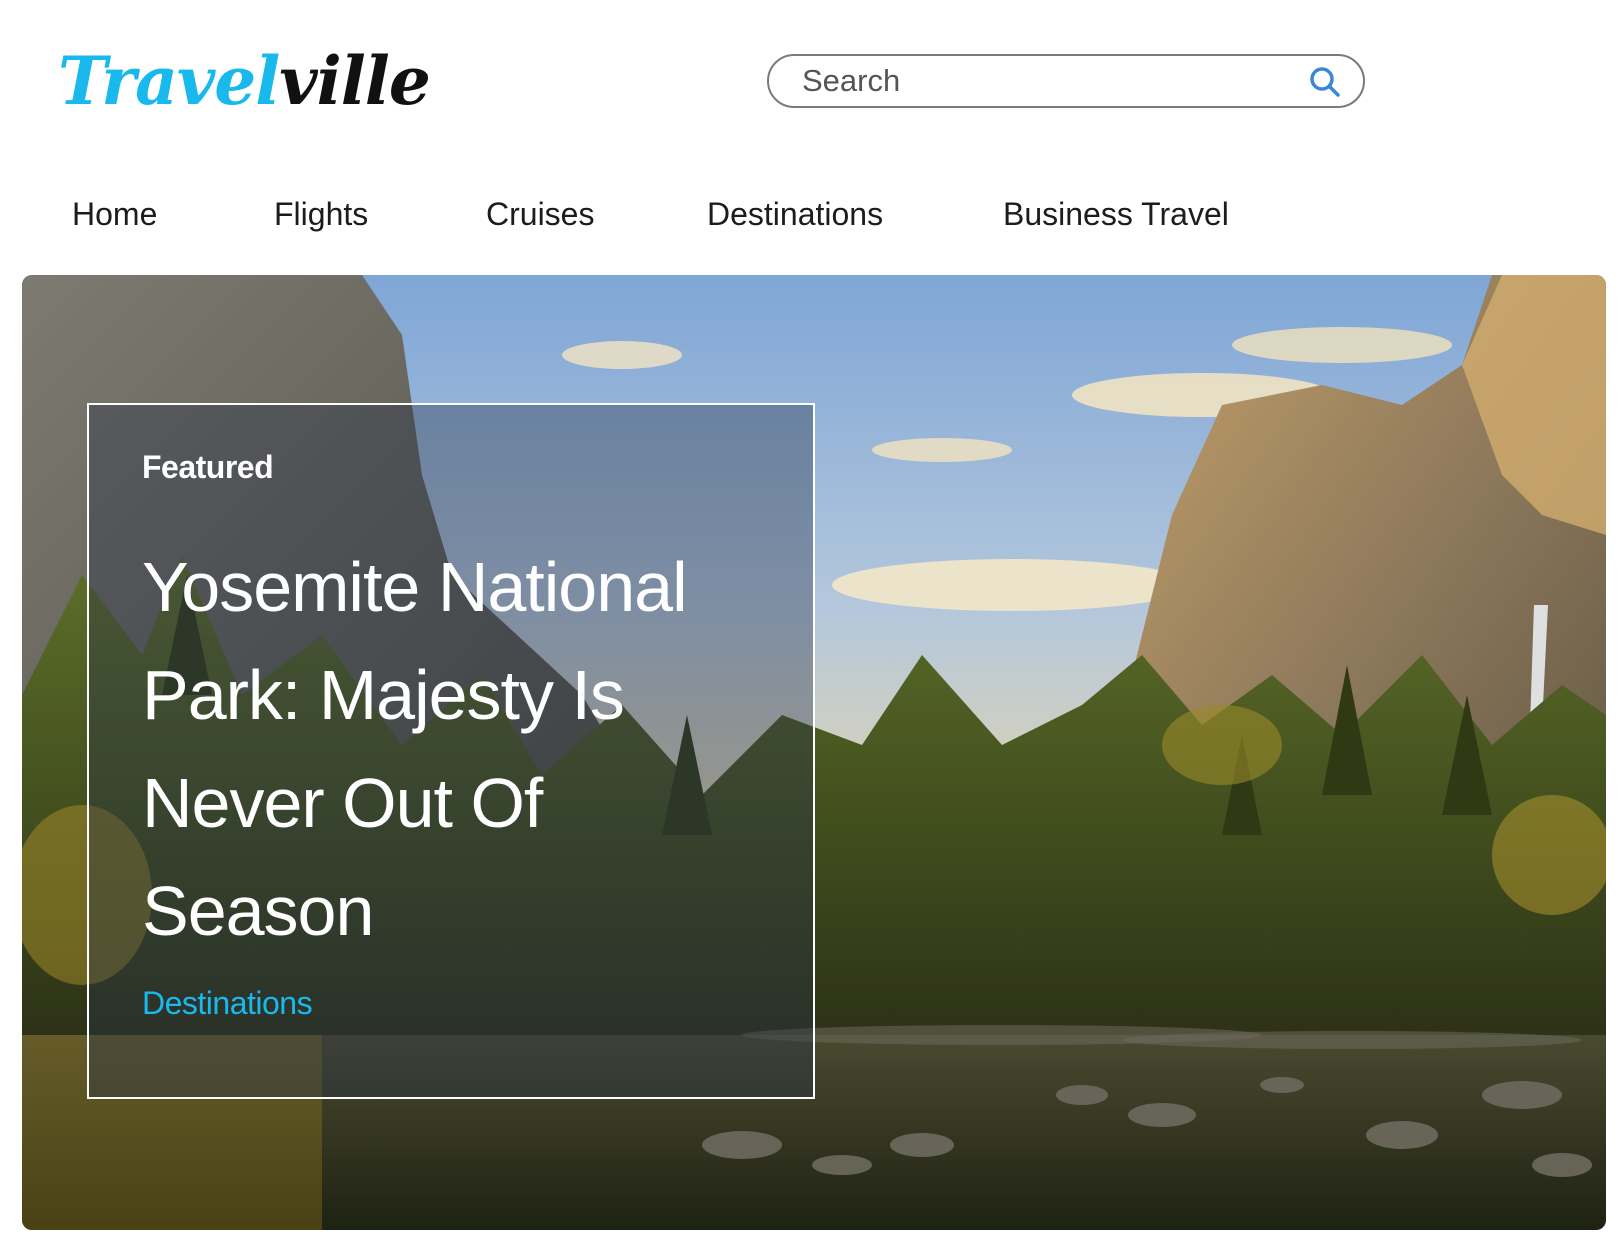 This screenshot has width=1624, height=1242. I want to click on featured-article-category-link: Destinations, so click(227, 1003).